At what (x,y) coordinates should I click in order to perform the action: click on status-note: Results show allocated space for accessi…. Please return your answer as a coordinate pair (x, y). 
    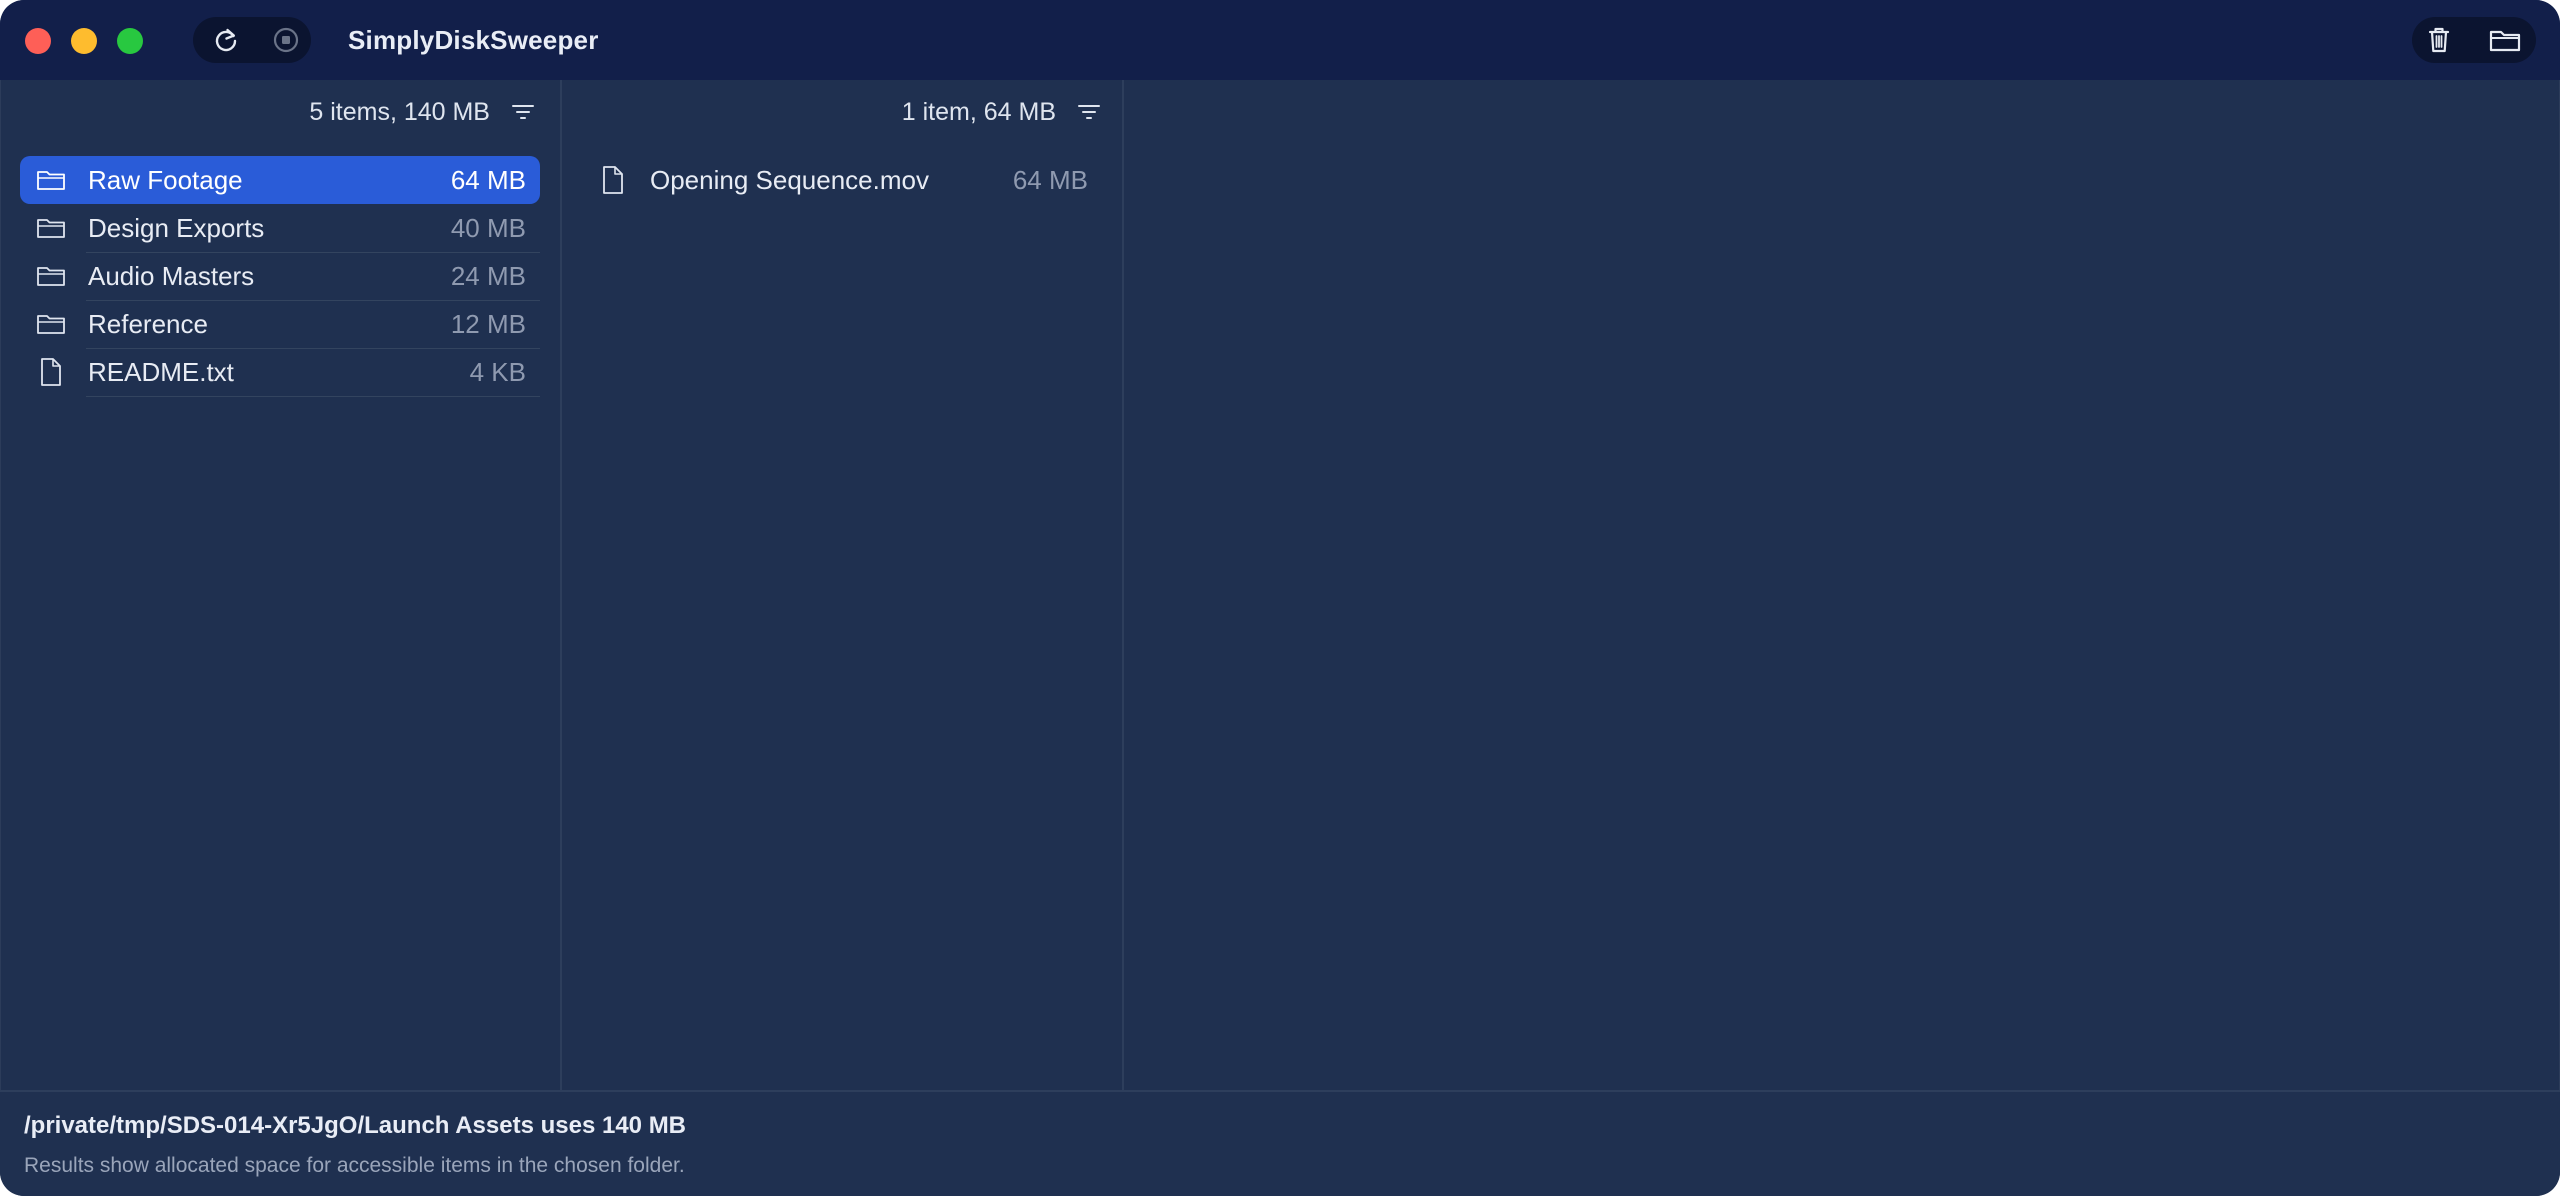
    Looking at the image, I should click on (354, 1165).